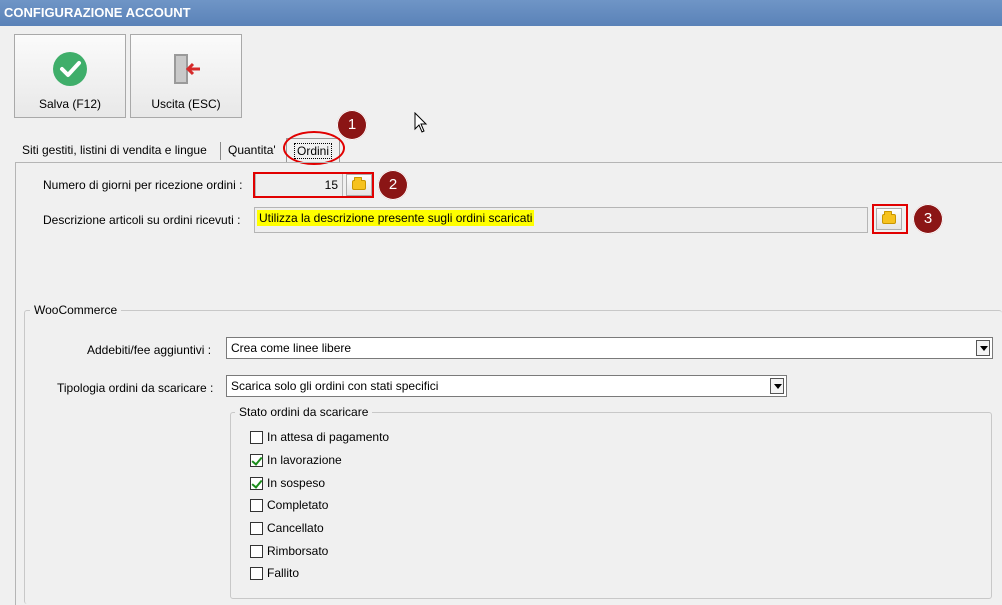 The image size is (1002, 605). I want to click on status-group-title: Stato ordini da scaricare, so click(304, 412).